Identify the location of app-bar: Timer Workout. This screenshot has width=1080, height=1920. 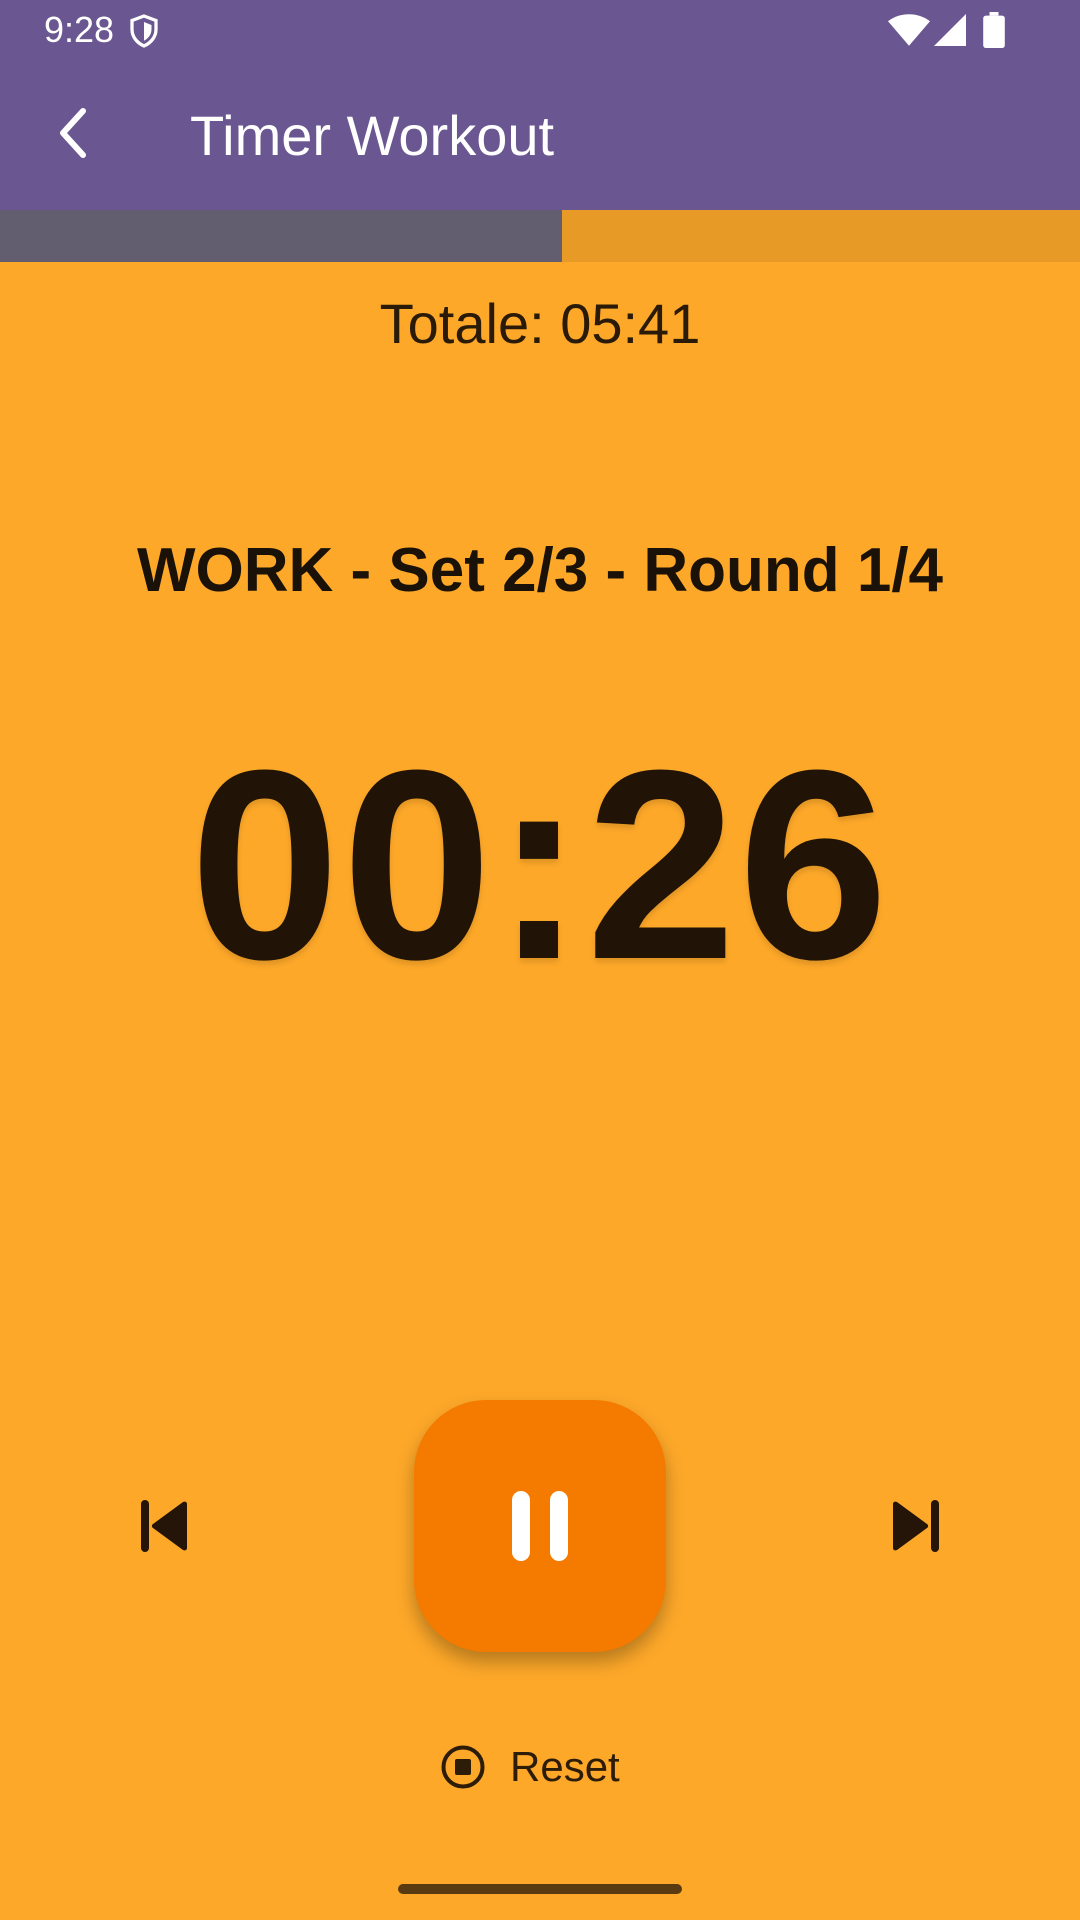
(540, 135).